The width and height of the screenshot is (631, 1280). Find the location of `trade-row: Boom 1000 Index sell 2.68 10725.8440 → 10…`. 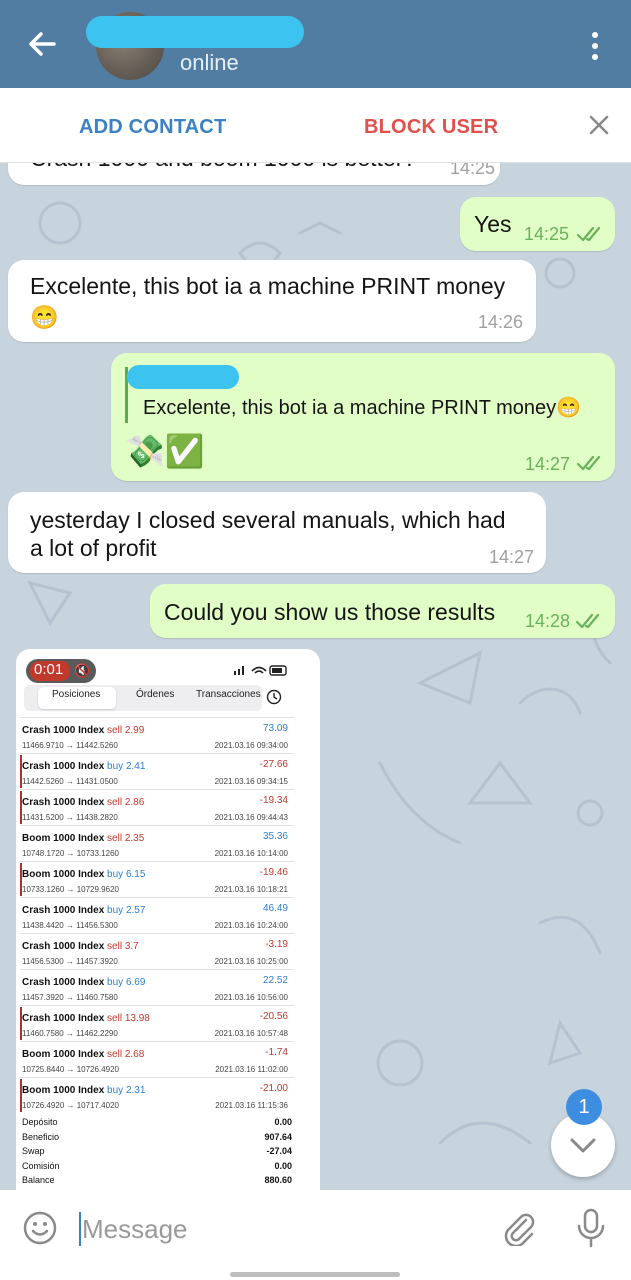

trade-row: Boom 1000 Index sell 2.68 10725.8440 → 10… is located at coordinates (156, 1059).